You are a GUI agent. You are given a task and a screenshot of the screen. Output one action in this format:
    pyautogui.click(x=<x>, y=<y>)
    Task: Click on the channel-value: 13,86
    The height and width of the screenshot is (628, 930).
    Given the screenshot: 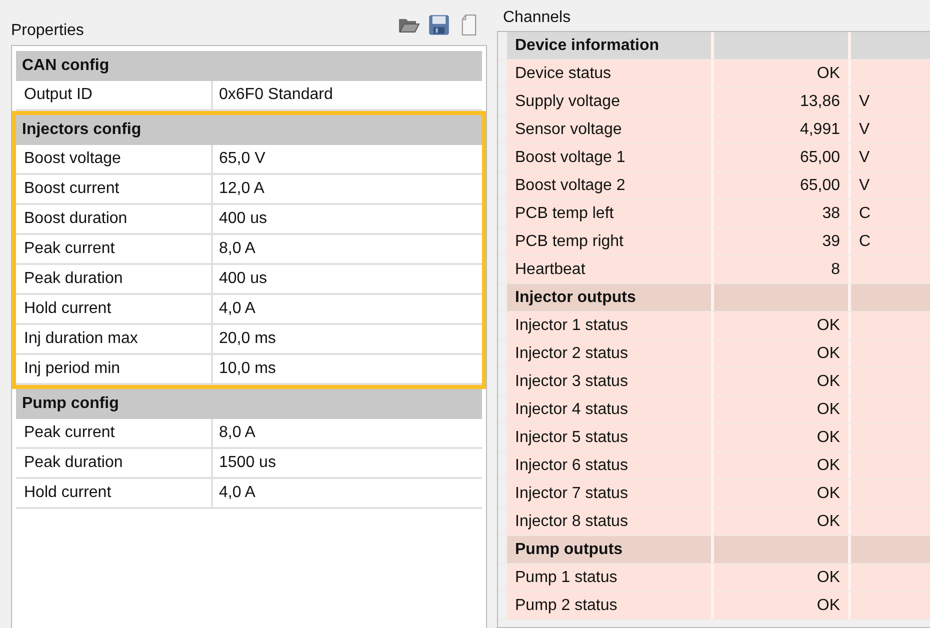 What is the action you would take?
    pyautogui.click(x=782, y=101)
    